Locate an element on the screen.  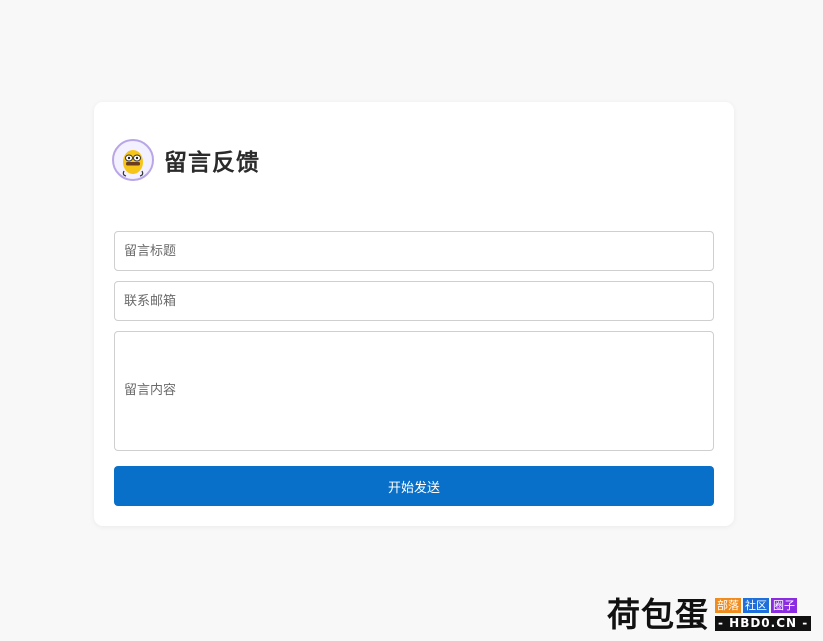
message-content-textarea is located at coordinates (414, 391).